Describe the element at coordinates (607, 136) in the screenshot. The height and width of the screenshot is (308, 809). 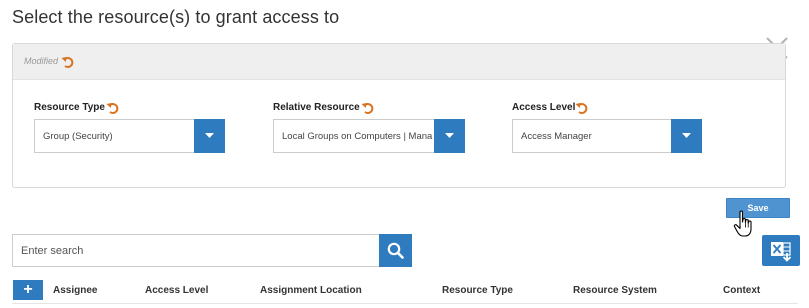
I see `access-level-select: Access Manager` at that location.